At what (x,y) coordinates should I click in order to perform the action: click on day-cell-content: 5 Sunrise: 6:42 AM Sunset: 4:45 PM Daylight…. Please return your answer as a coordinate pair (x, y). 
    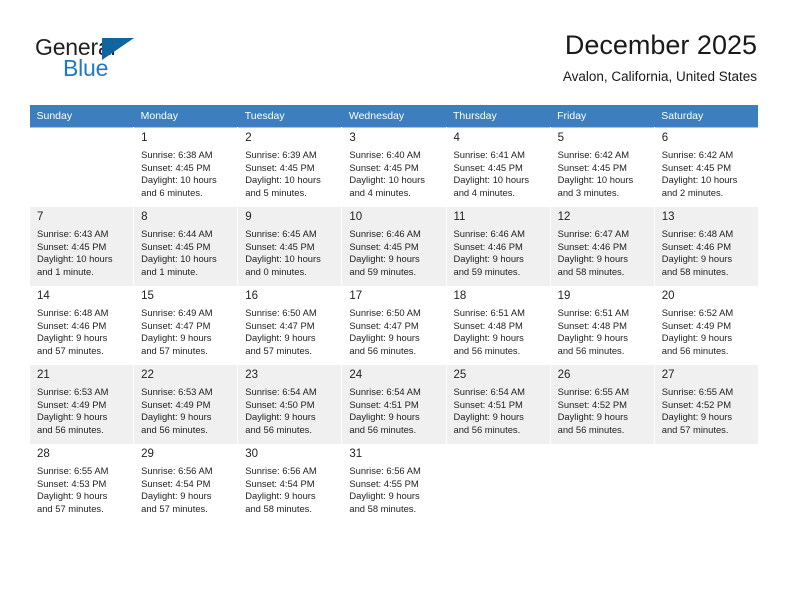
    Looking at the image, I should click on (602, 163).